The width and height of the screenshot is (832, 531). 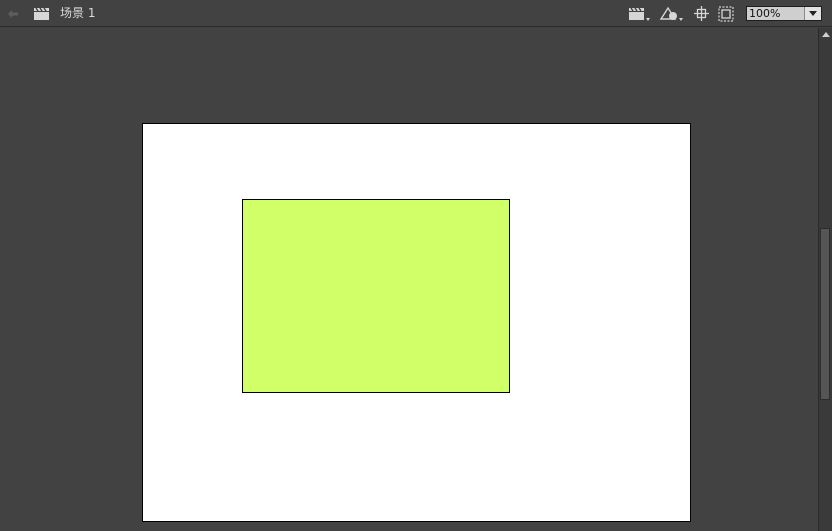 What do you see at coordinates (376, 296) in the screenshot?
I see `rectangle-shape` at bounding box center [376, 296].